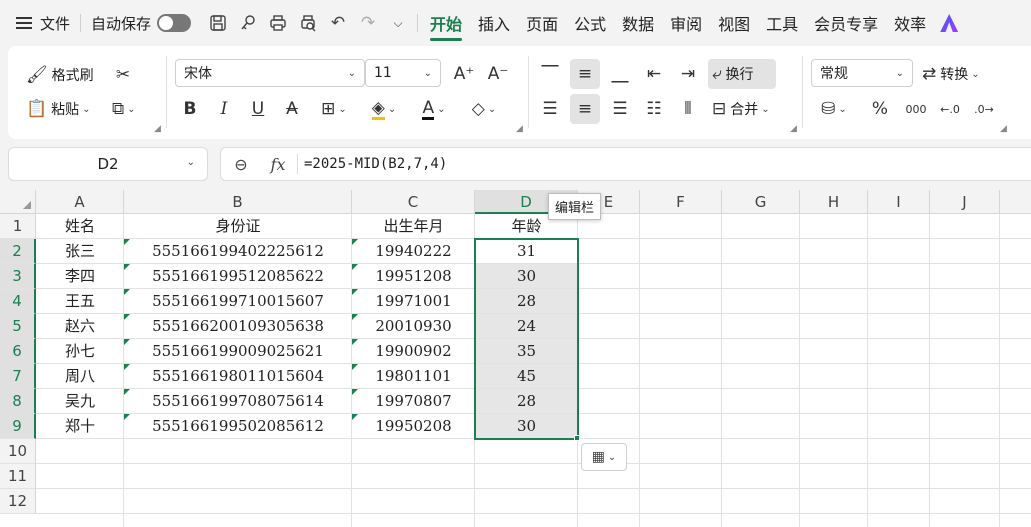  What do you see at coordinates (270, 73) in the screenshot?
I see `font-name-select: 宋体 ⌄` at bounding box center [270, 73].